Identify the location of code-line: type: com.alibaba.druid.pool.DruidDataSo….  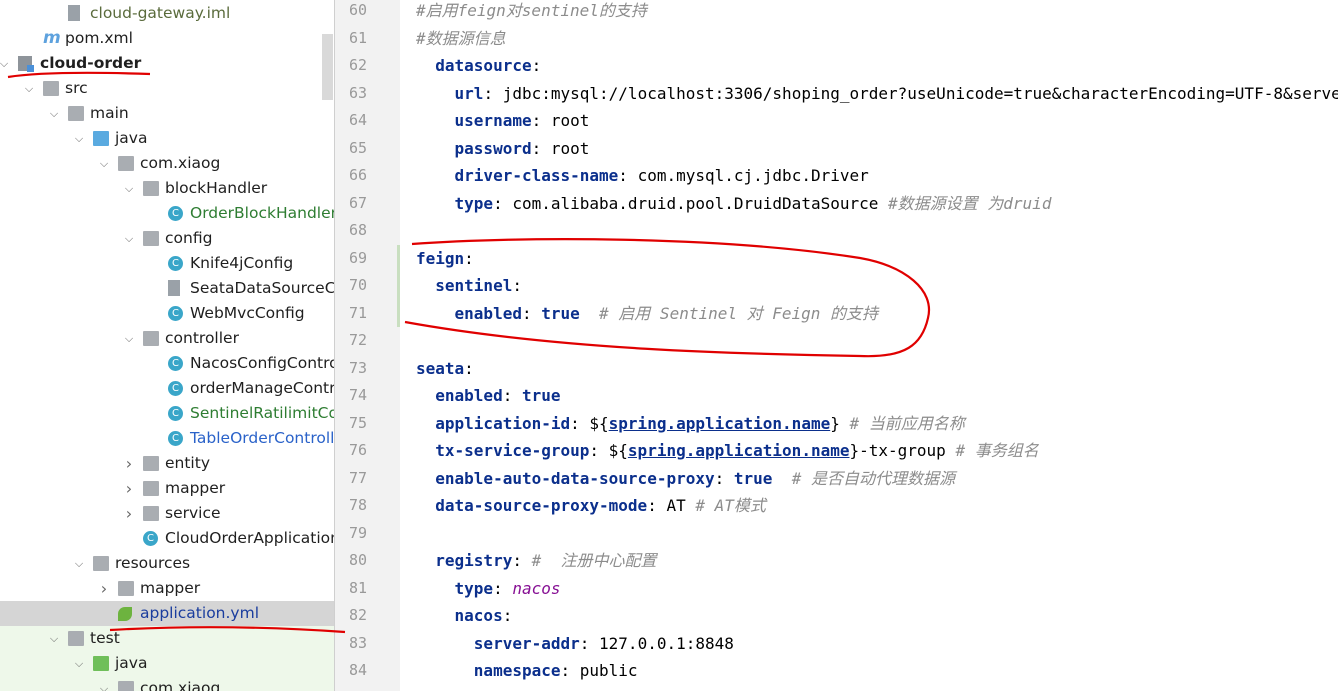
(734, 204).